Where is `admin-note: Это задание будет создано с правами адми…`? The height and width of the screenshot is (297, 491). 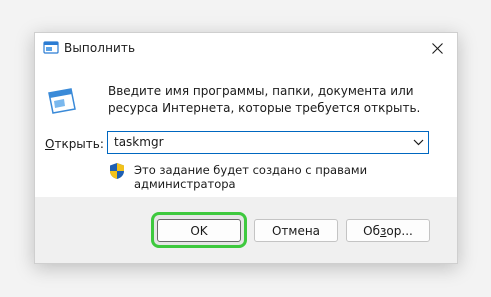 admin-note: Это задание будет создано с правами адми… is located at coordinates (251, 177).